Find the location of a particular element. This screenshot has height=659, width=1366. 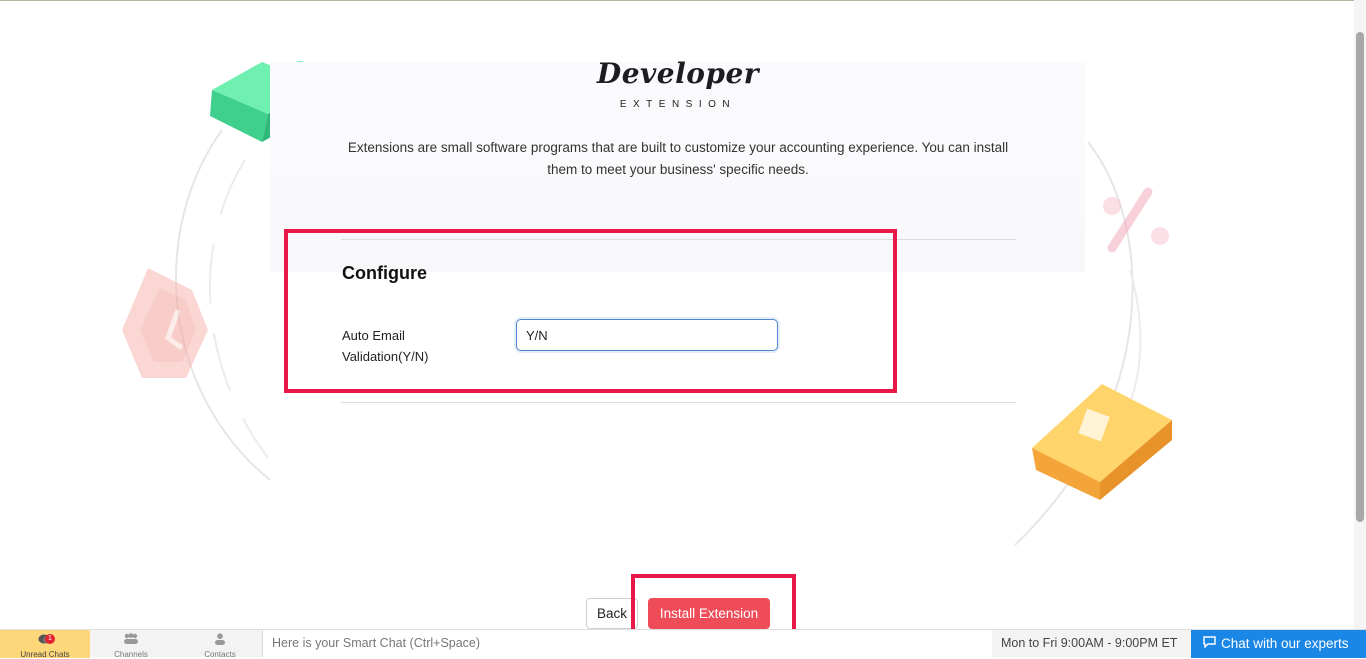

support-hours: Mon to Fri 9:00AM - 9:00PM ET is located at coordinates (1089, 643).